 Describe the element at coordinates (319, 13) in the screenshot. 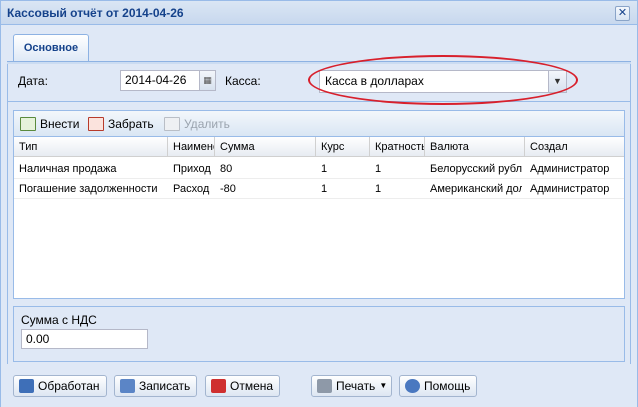

I see `title-bar: Кассовый отчёт от 2014-04-26 ✕` at that location.